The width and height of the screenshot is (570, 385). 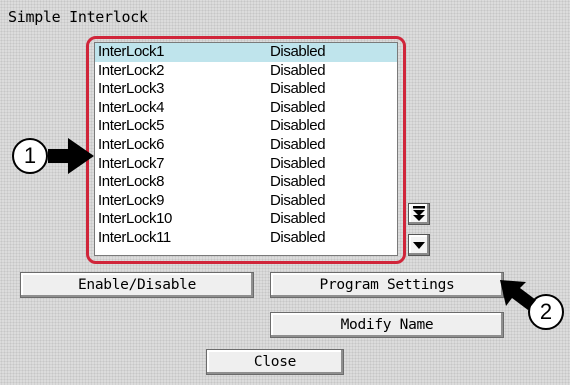 I want to click on interlock-name: InterLock5, so click(x=131, y=126).